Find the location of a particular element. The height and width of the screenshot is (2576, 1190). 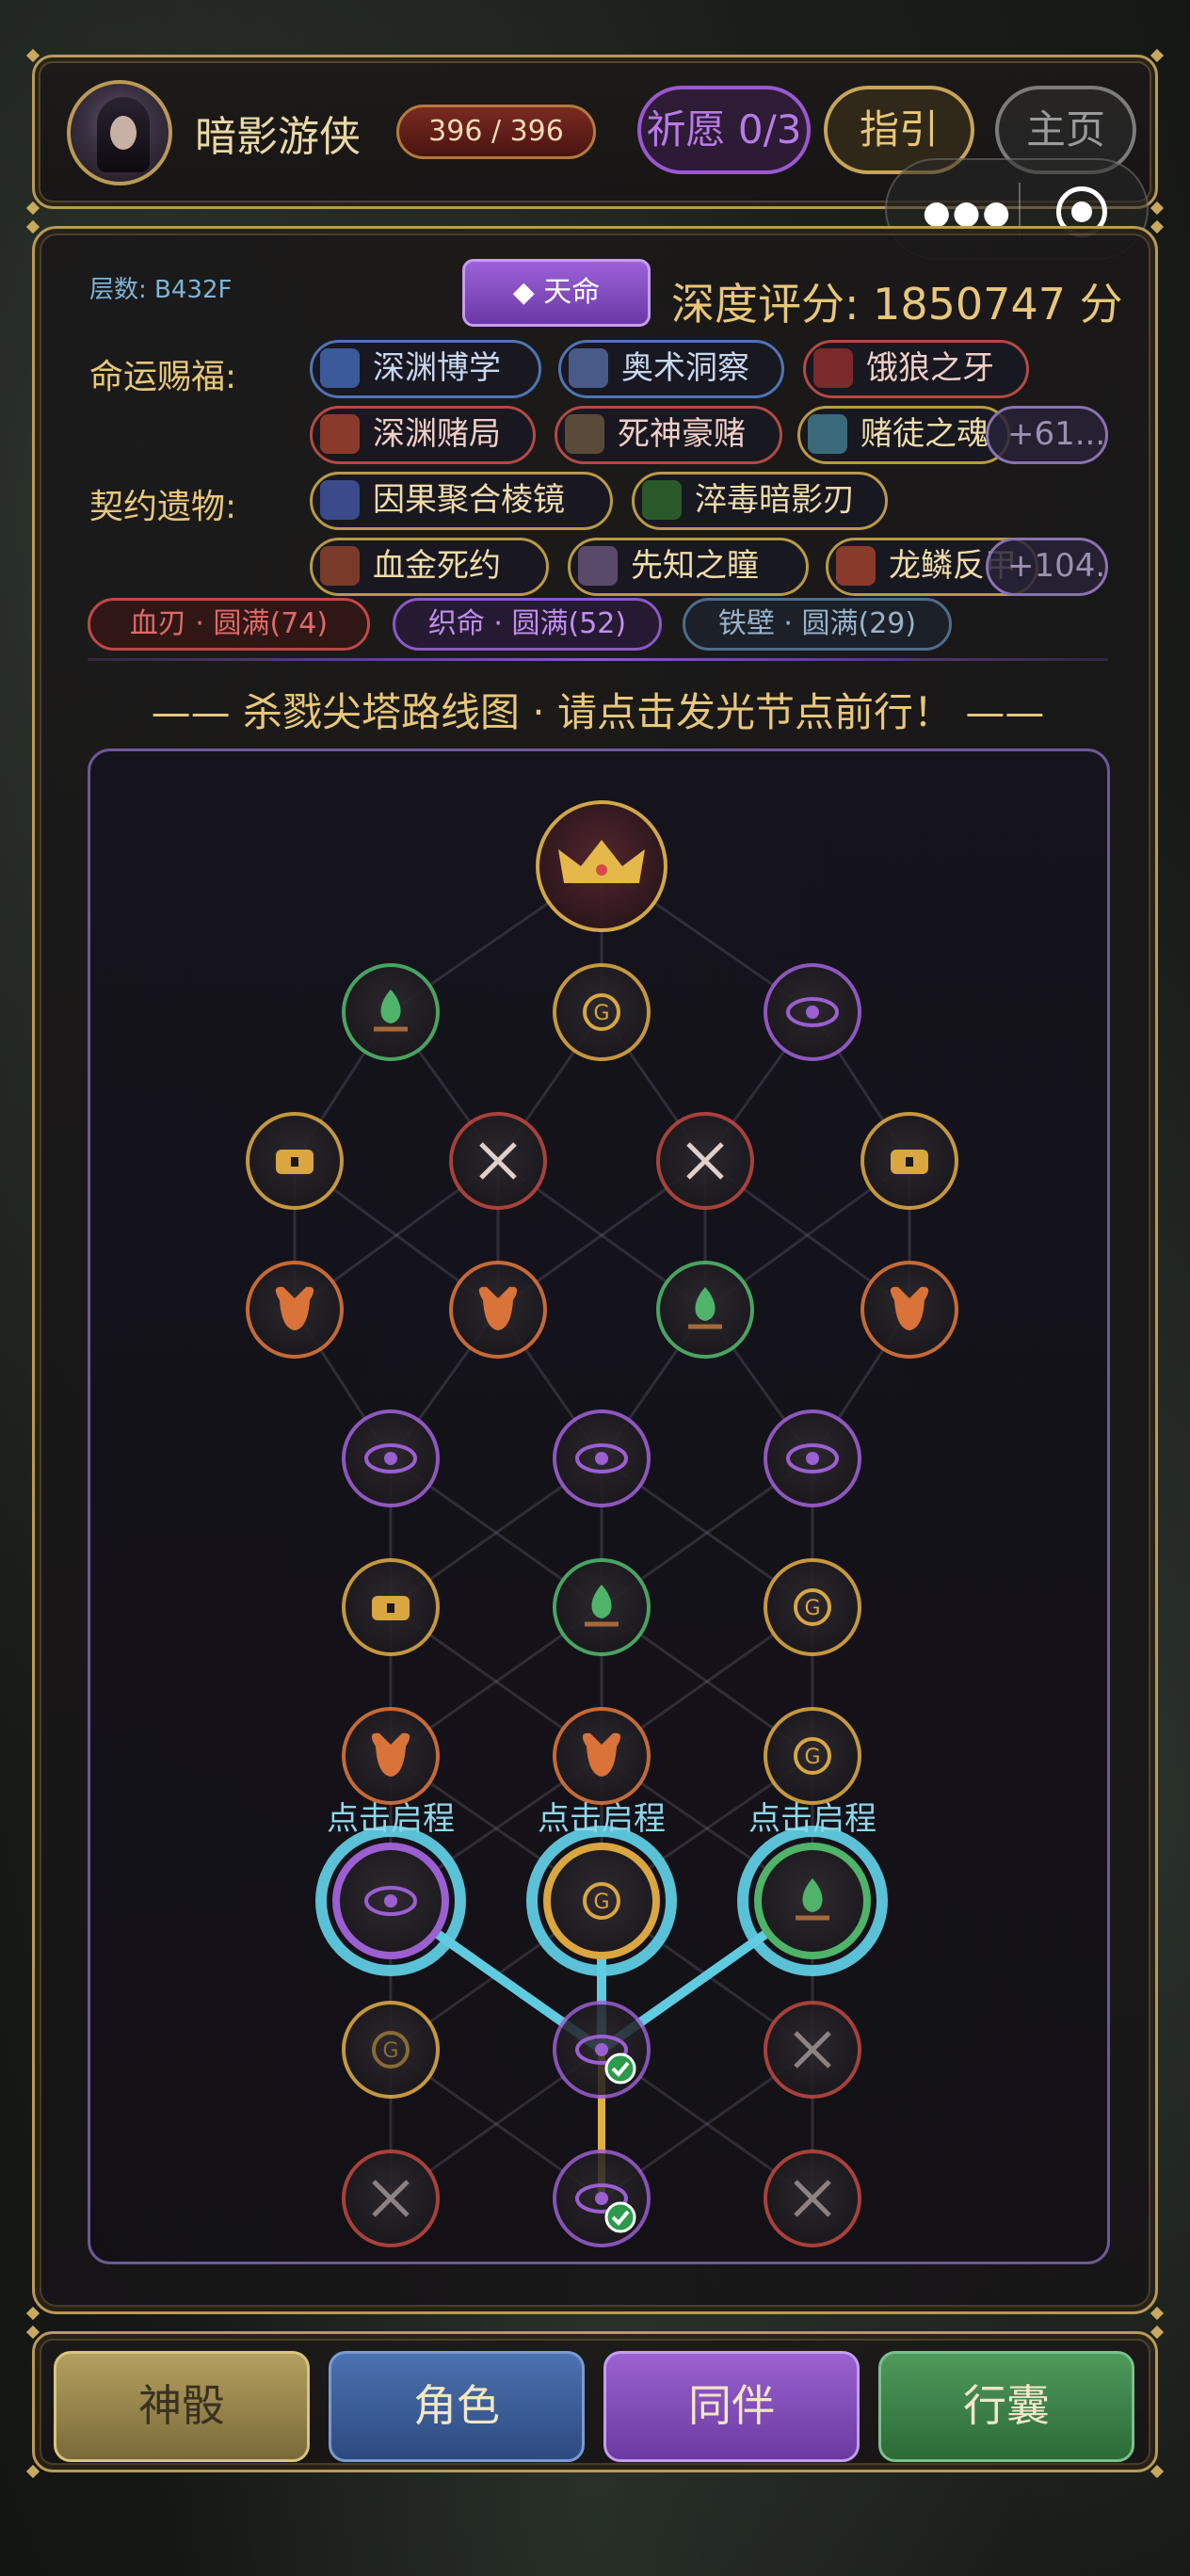

blessing-chip: 深渊博学 is located at coordinates (426, 369).